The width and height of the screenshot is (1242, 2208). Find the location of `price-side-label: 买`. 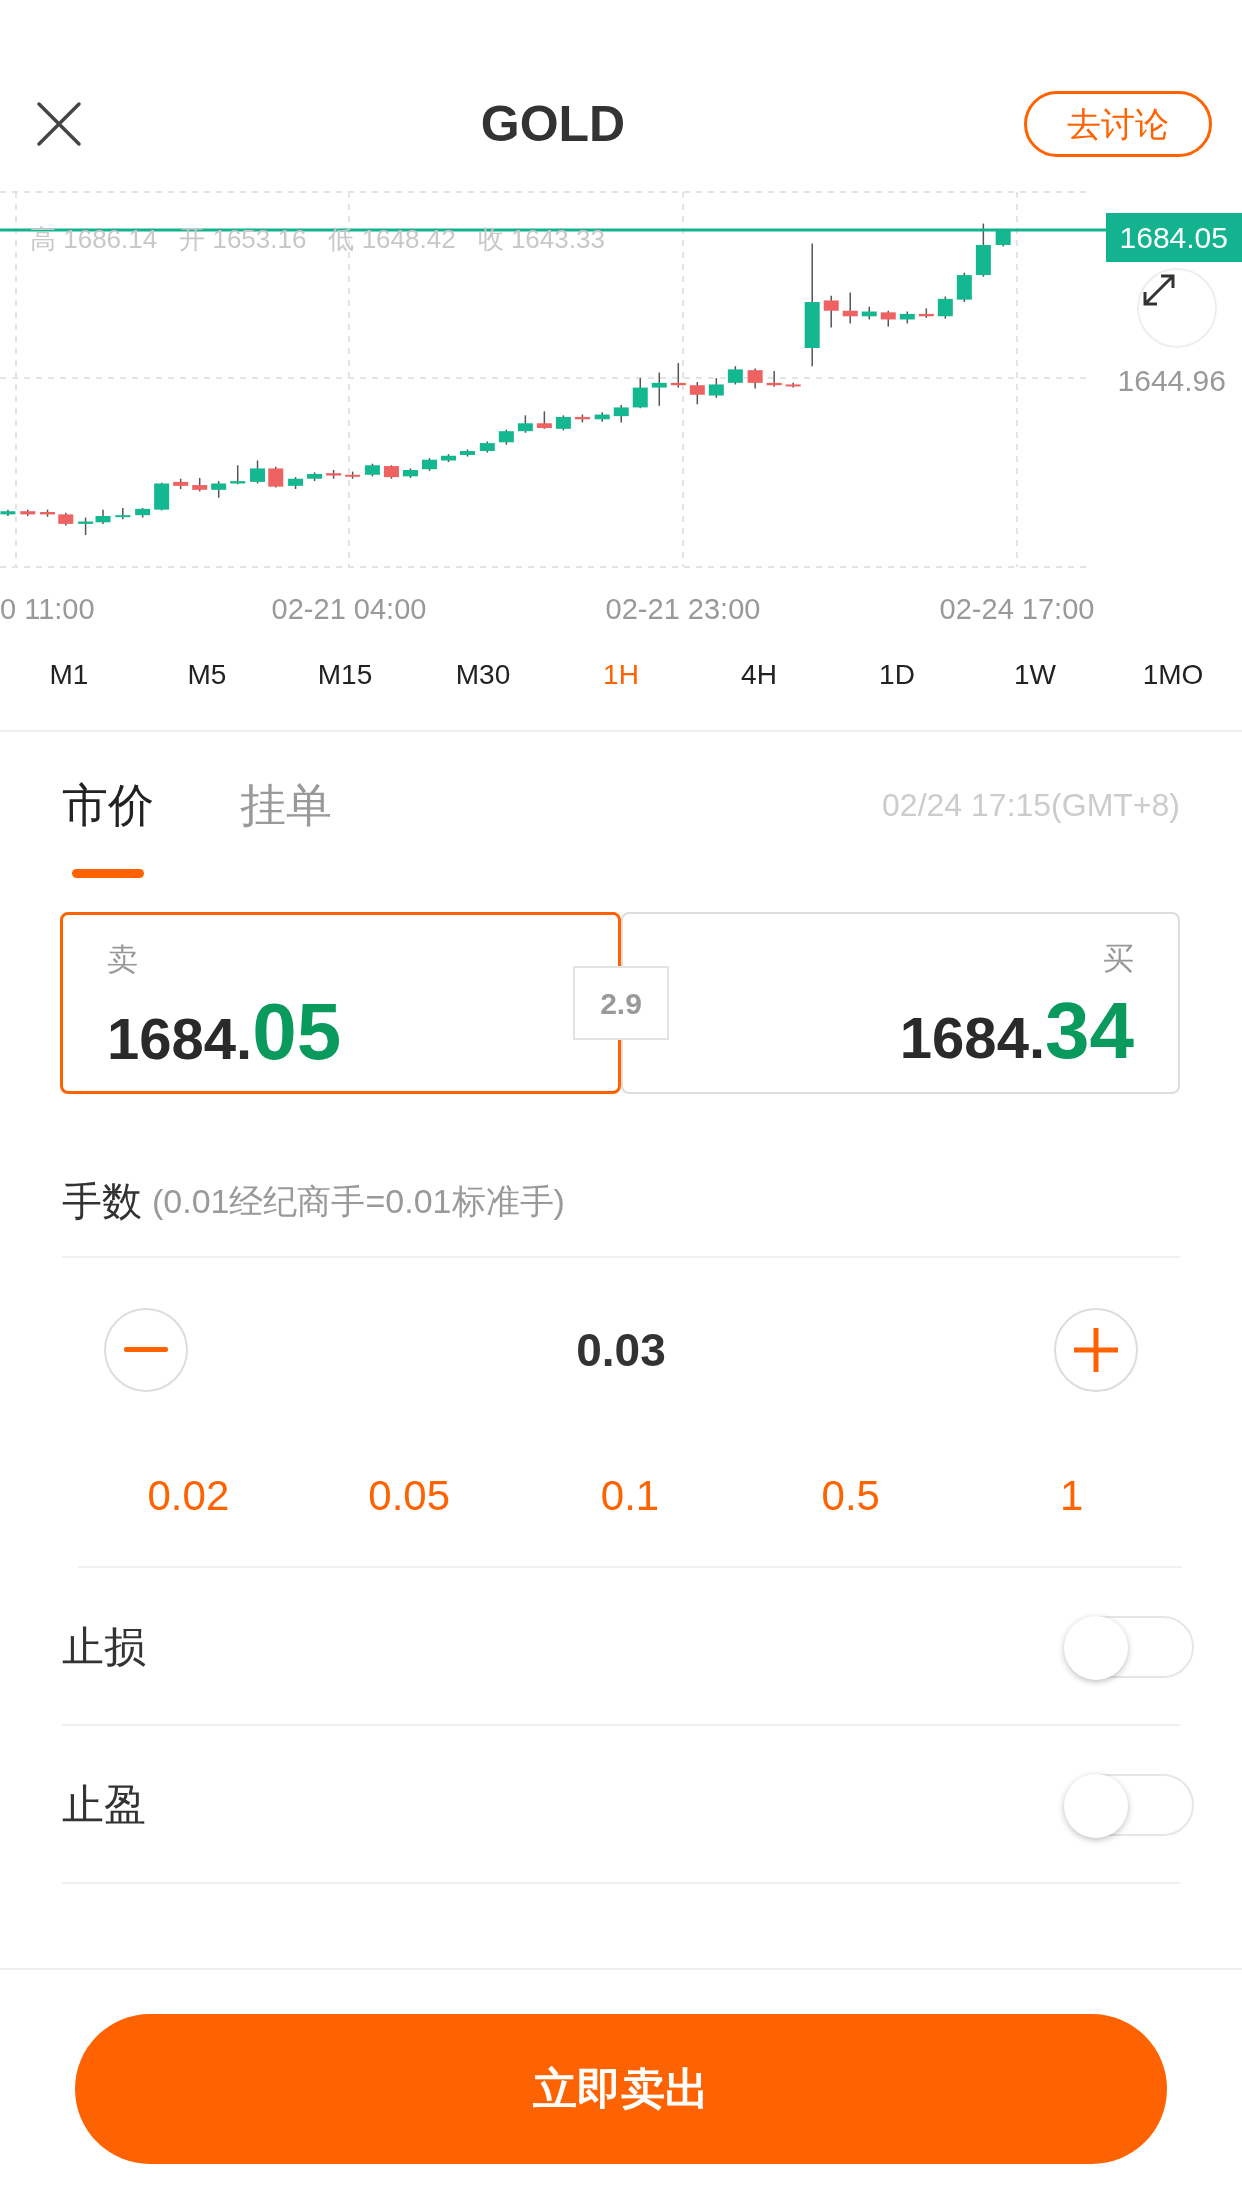

price-side-label: 买 is located at coordinates (1118, 959).